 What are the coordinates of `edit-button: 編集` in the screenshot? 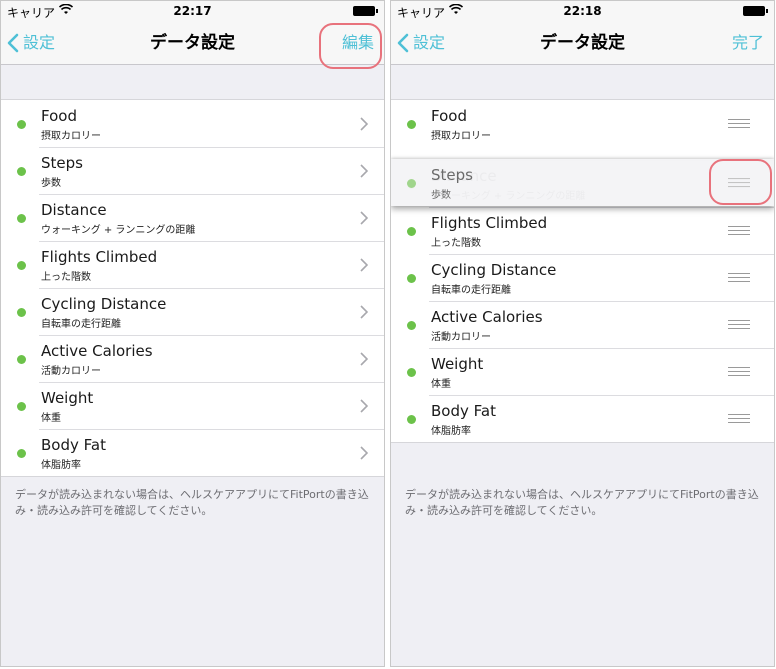 It's located at (358, 43).